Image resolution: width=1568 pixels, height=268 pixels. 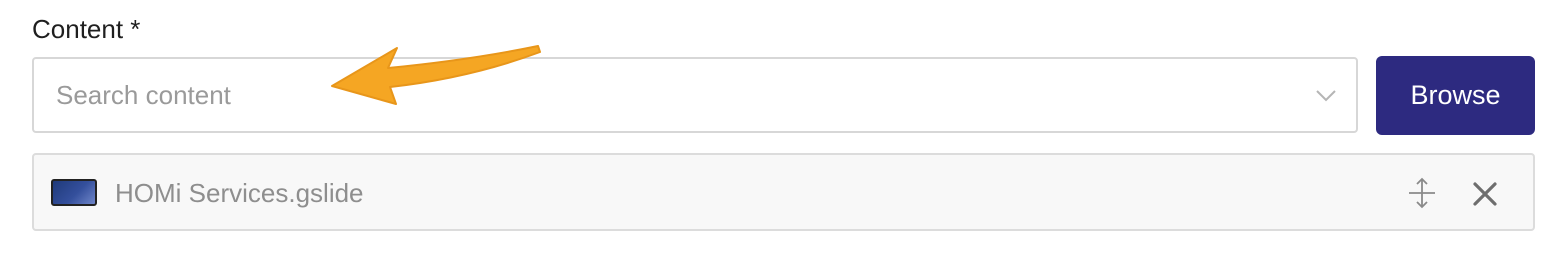 What do you see at coordinates (1485, 194) in the screenshot?
I see `close-icon` at bounding box center [1485, 194].